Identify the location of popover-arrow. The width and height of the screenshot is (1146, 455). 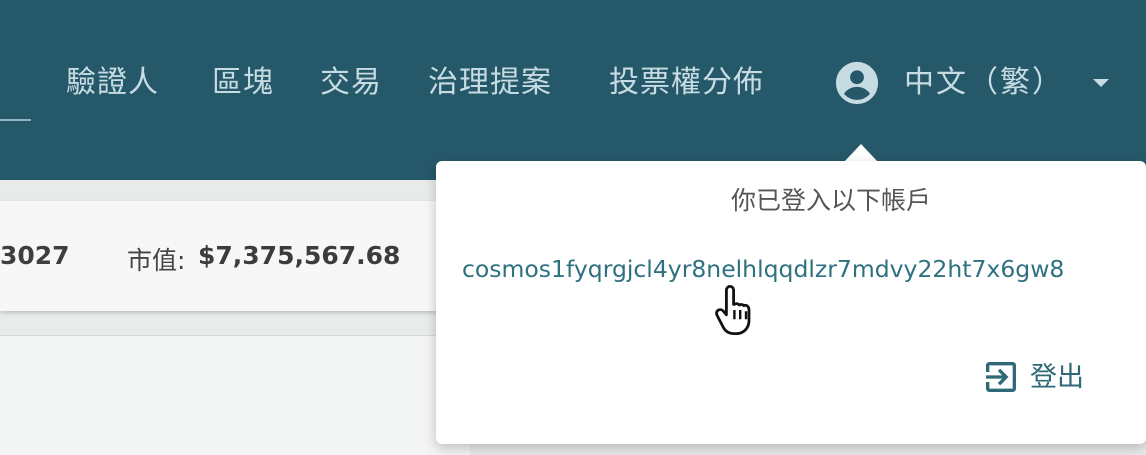
(861, 153).